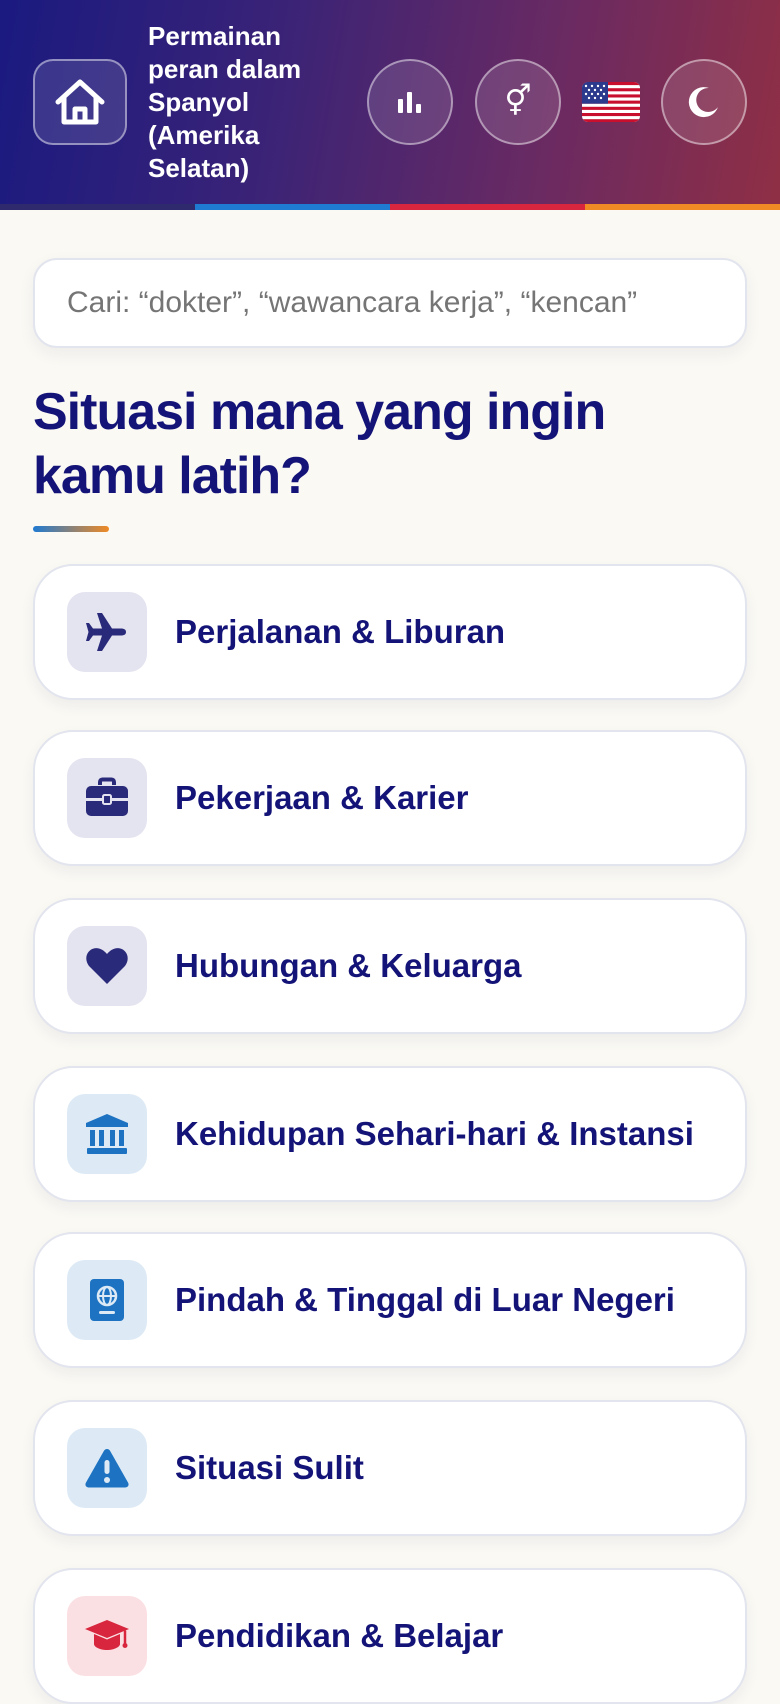 The height and width of the screenshot is (1704, 780). I want to click on page-title: Situasi mana yang ingin kamu latih?, so click(319, 444).